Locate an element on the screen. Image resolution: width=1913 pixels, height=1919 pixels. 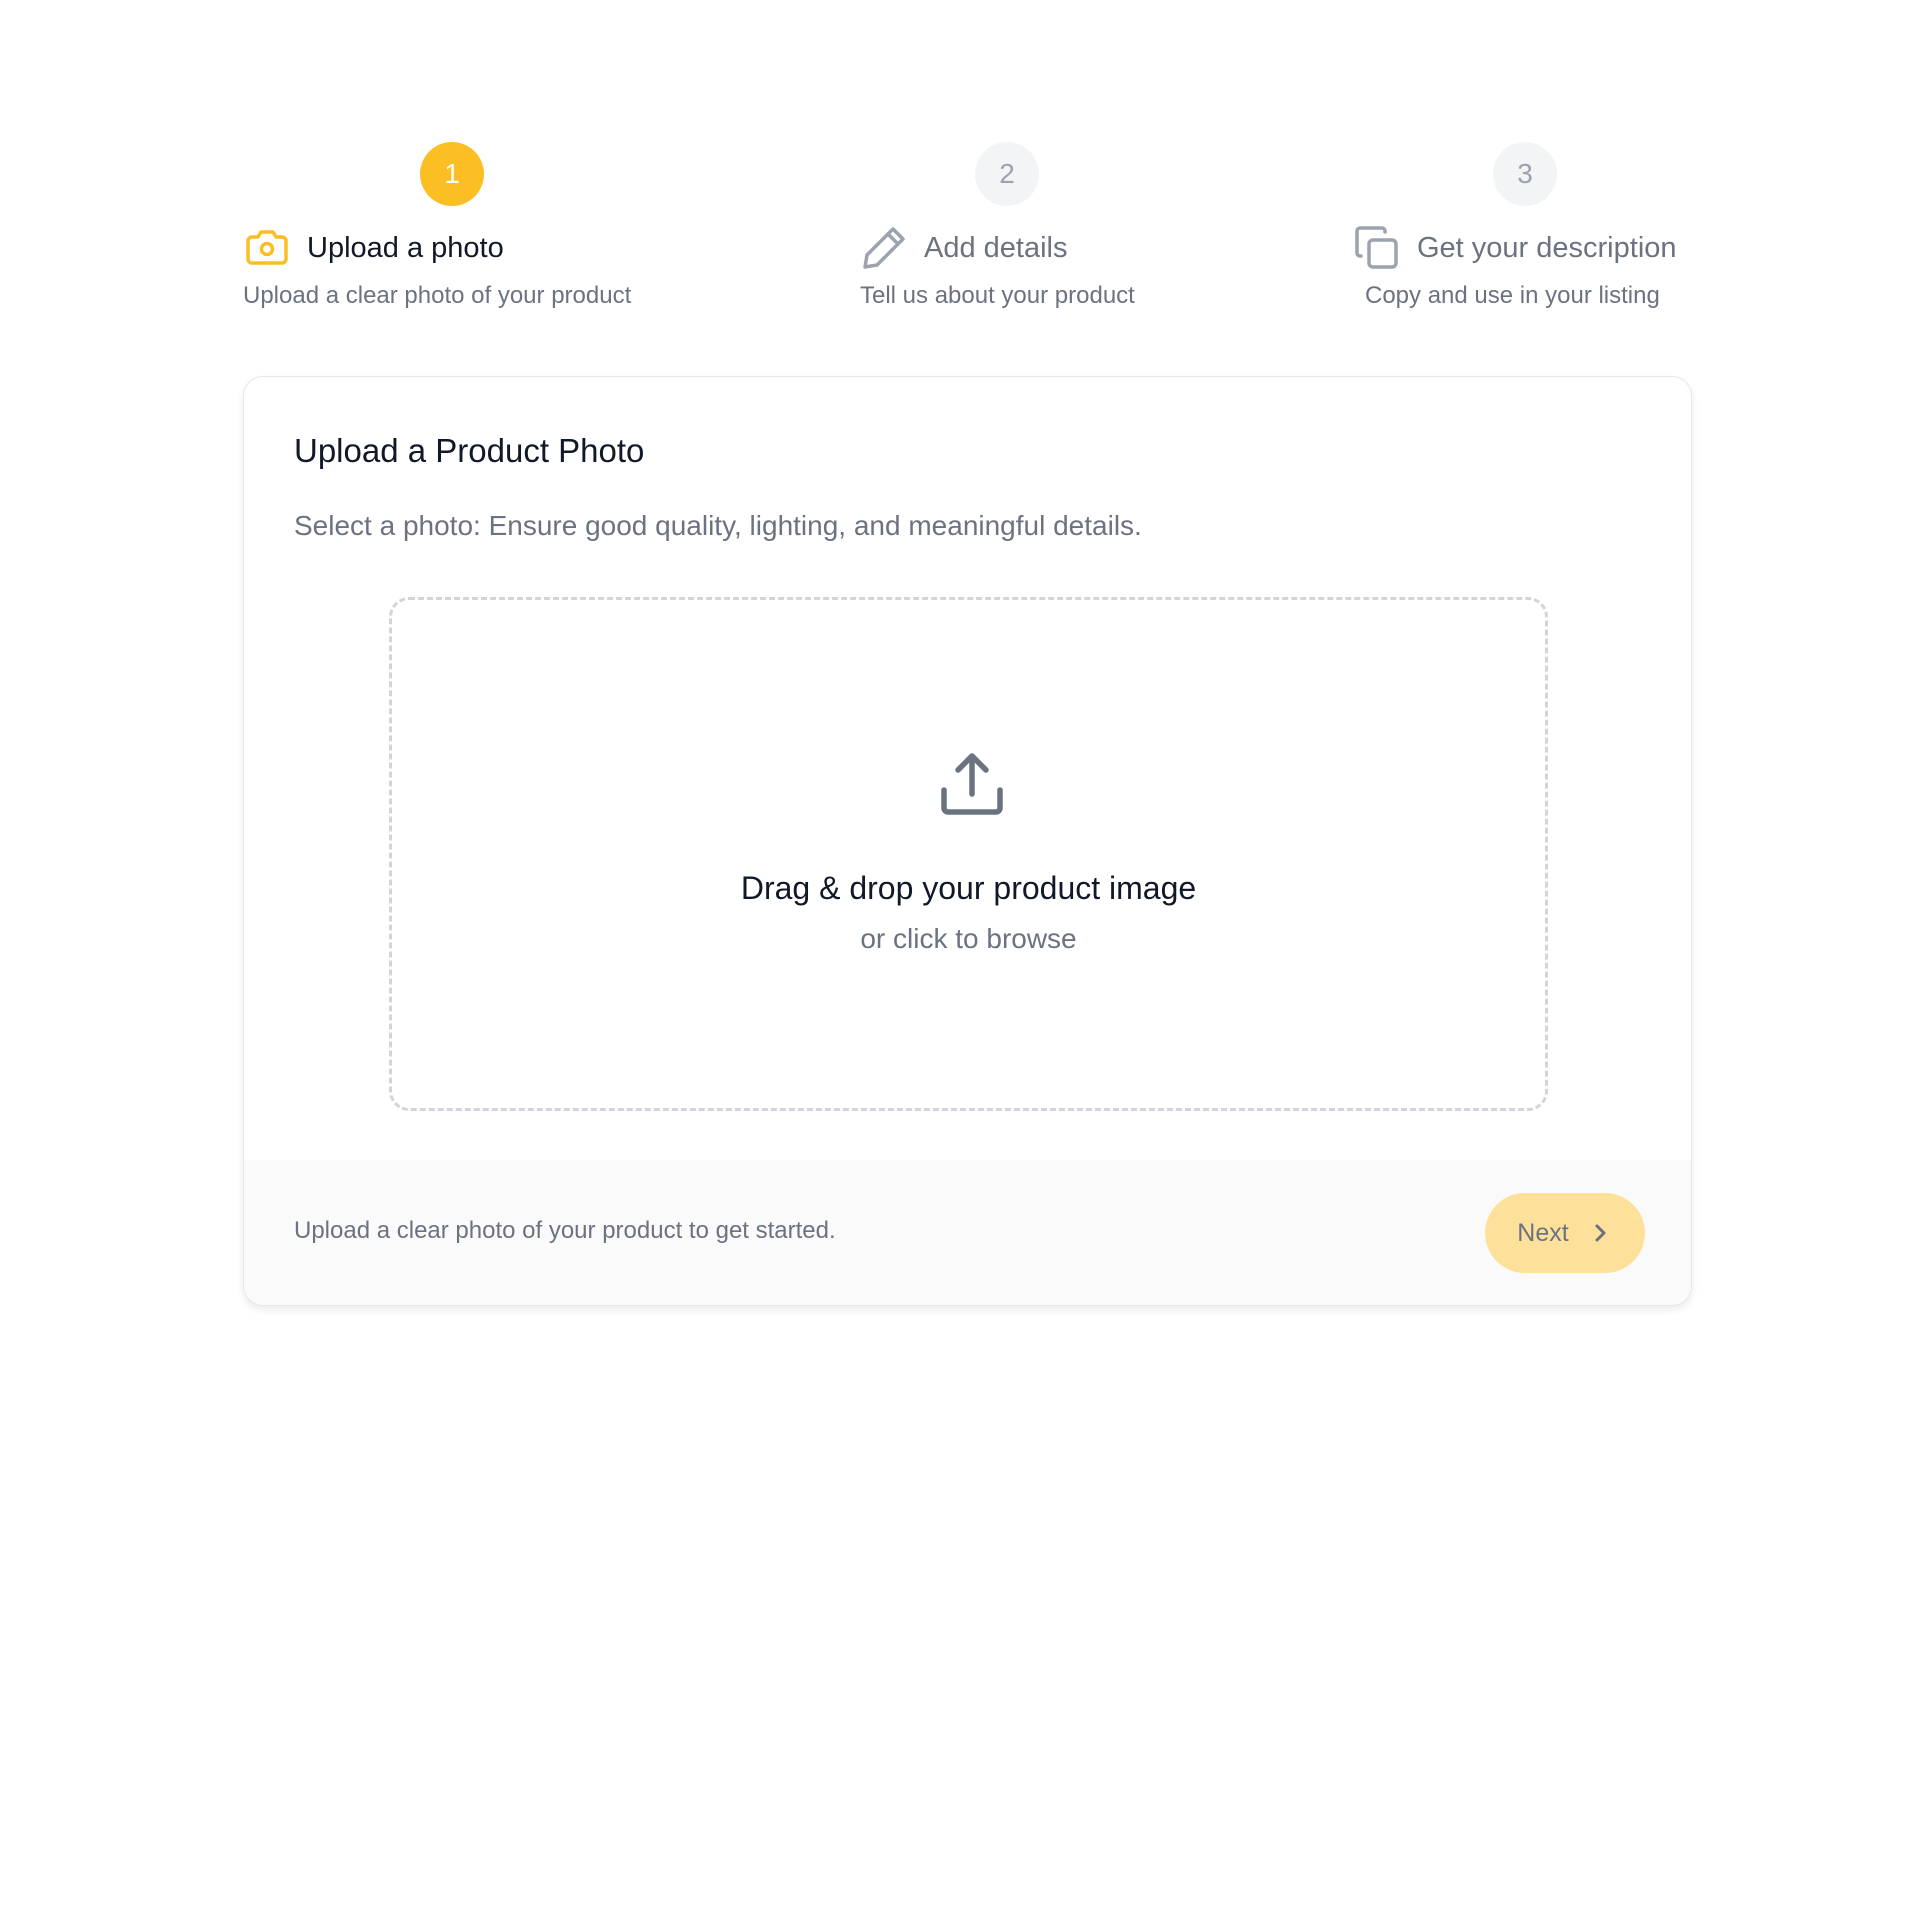
step-description: Upload a clear photo of your product is located at coordinates (437, 295).